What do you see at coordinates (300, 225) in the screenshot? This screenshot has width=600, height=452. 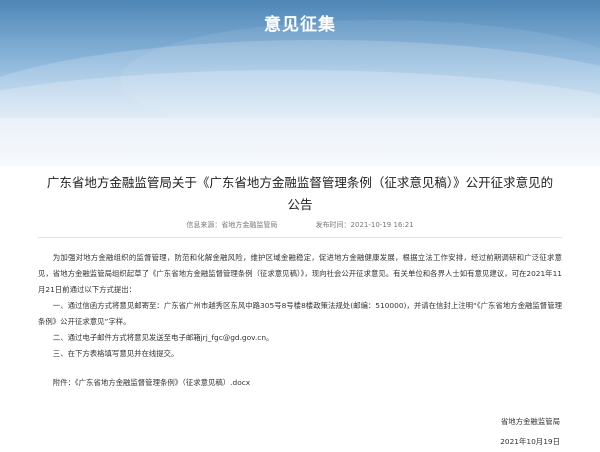 I see `notice-meta: 信息来源：省地方金融监管局 发布时间：2021-10-19 16:21` at bounding box center [300, 225].